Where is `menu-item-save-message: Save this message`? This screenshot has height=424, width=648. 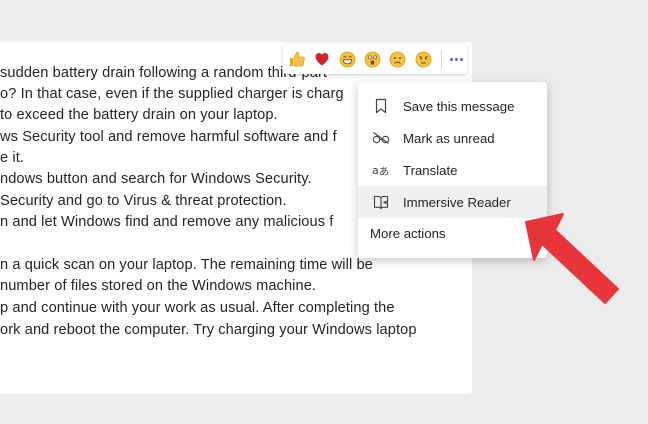 menu-item-save-message: Save this message is located at coordinates (452, 106).